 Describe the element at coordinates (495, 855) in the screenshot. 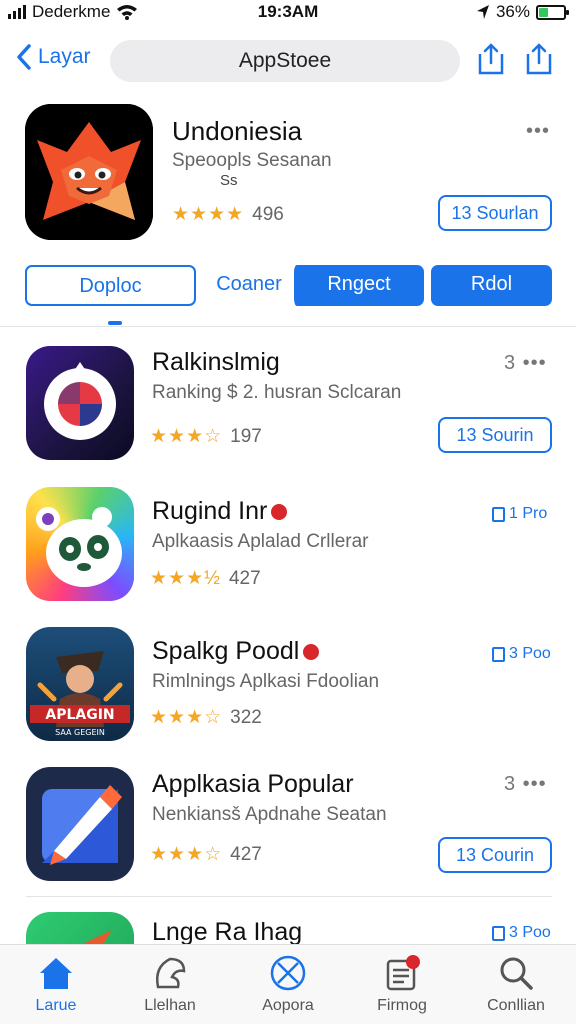

I see `get-button: 13 Courin` at that location.